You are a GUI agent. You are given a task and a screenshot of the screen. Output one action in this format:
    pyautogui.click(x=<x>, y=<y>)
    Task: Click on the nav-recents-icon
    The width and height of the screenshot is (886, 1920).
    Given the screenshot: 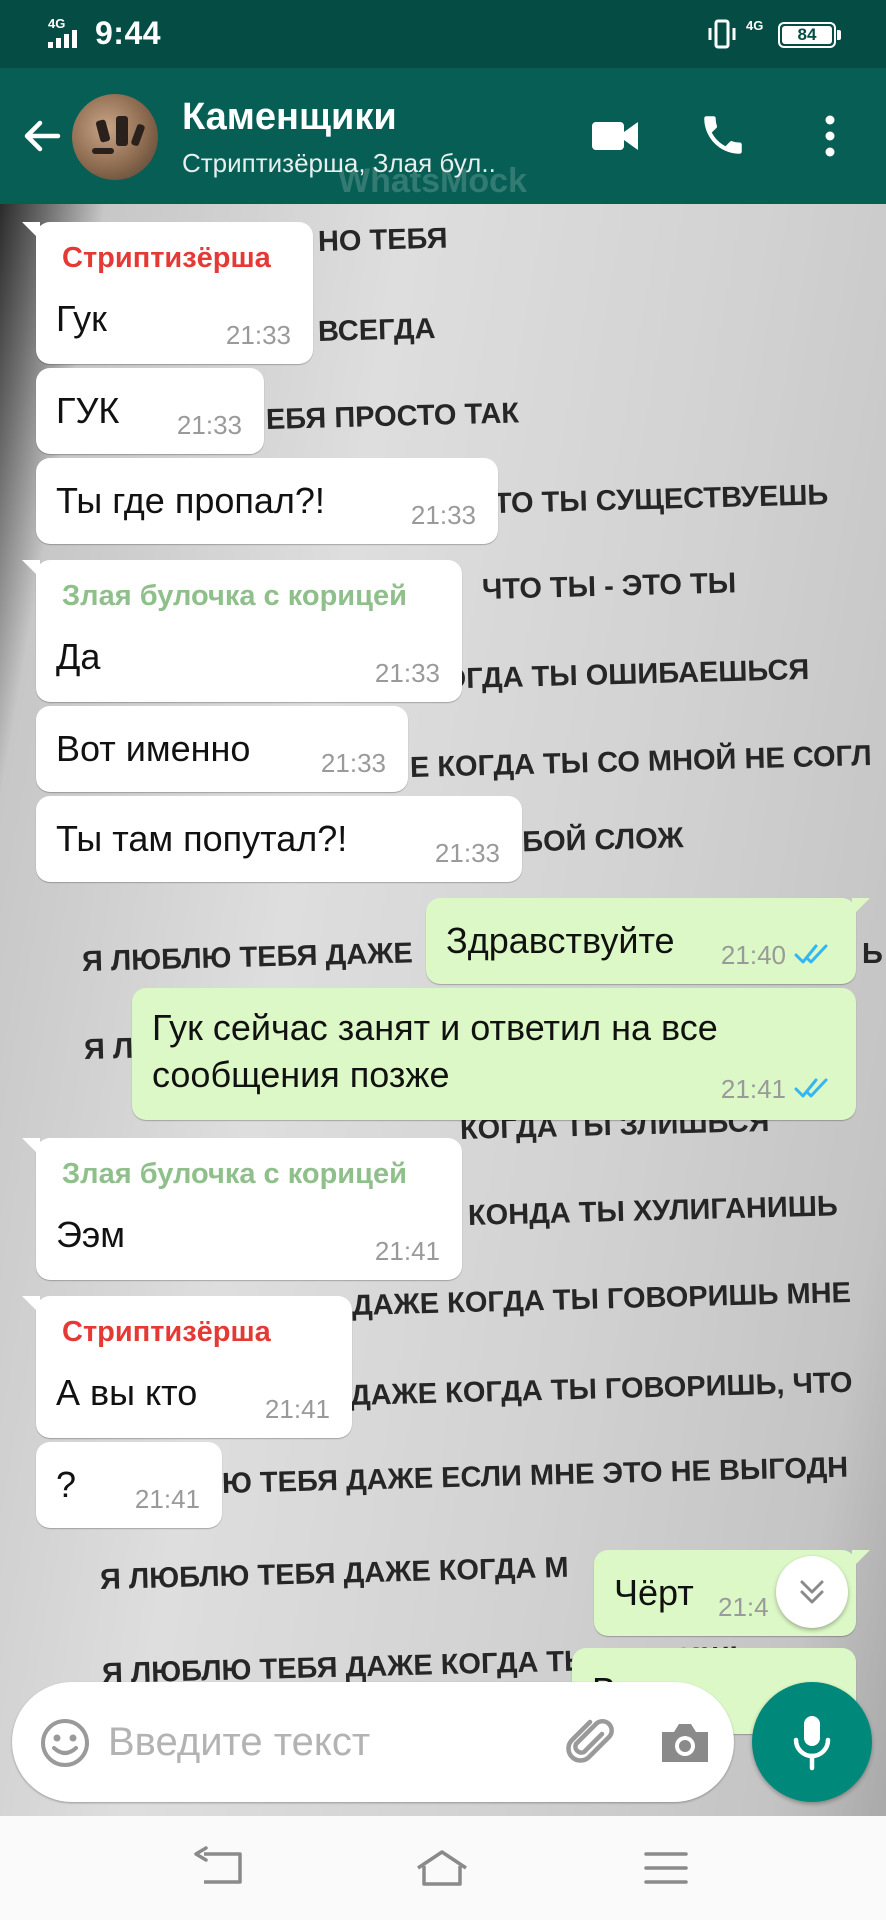 What is the action you would take?
    pyautogui.click(x=666, y=1868)
    